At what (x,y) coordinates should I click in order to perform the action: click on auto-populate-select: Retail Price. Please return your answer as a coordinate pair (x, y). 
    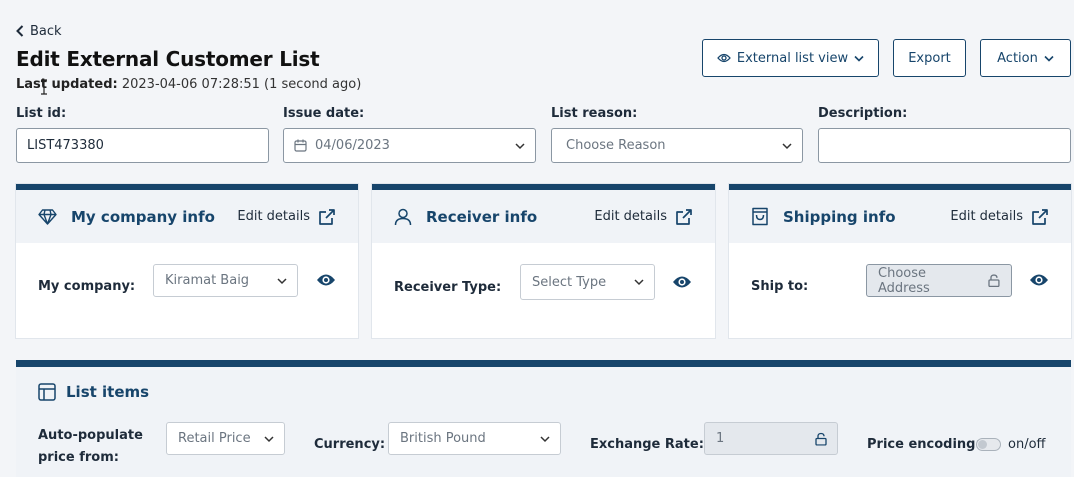
    Looking at the image, I should click on (225, 438).